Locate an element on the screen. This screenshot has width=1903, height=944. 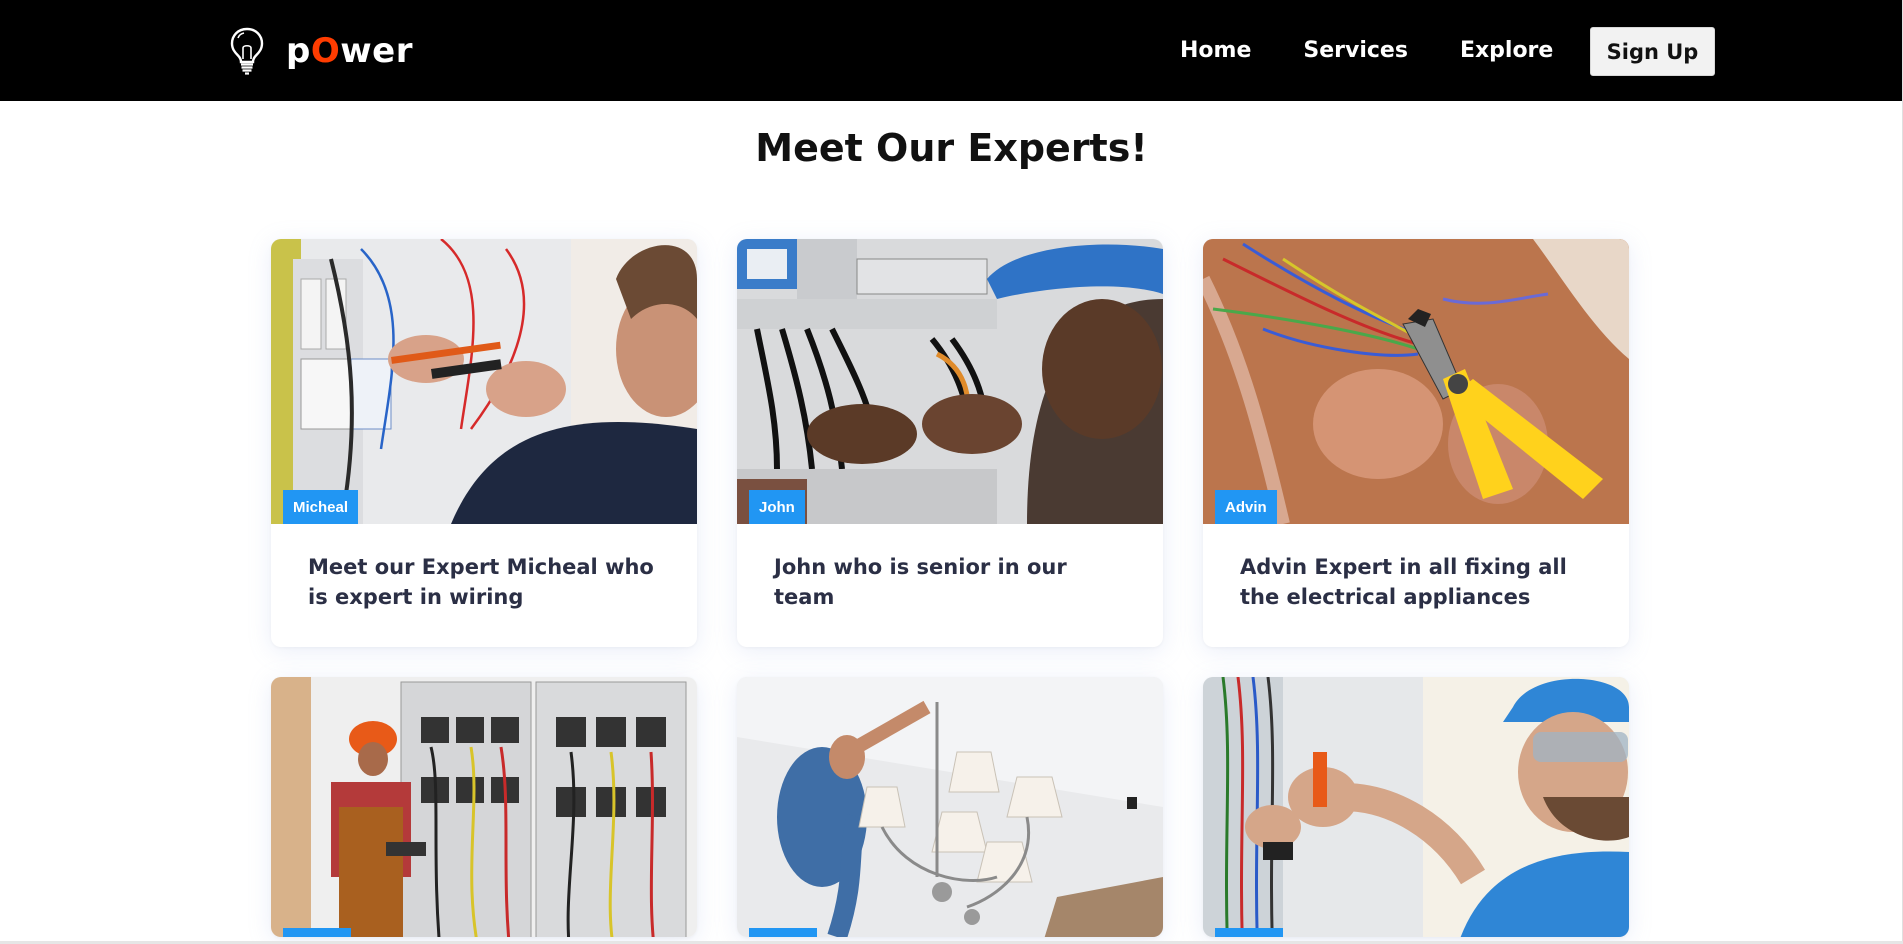
expert-description: John who is senior in our team is located at coordinates (920, 582).